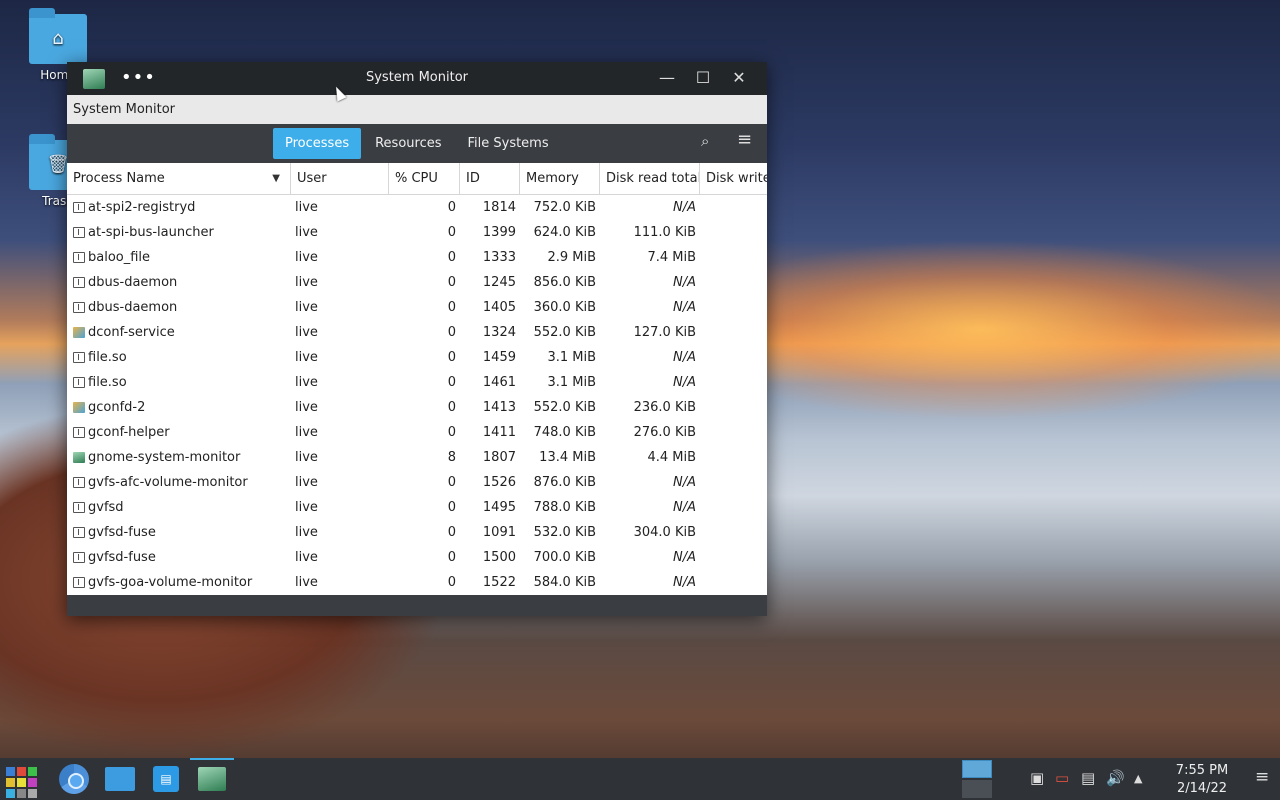 Image resolution: width=1280 pixels, height=800 pixels. I want to click on search-icon: ⌕, so click(705, 141).